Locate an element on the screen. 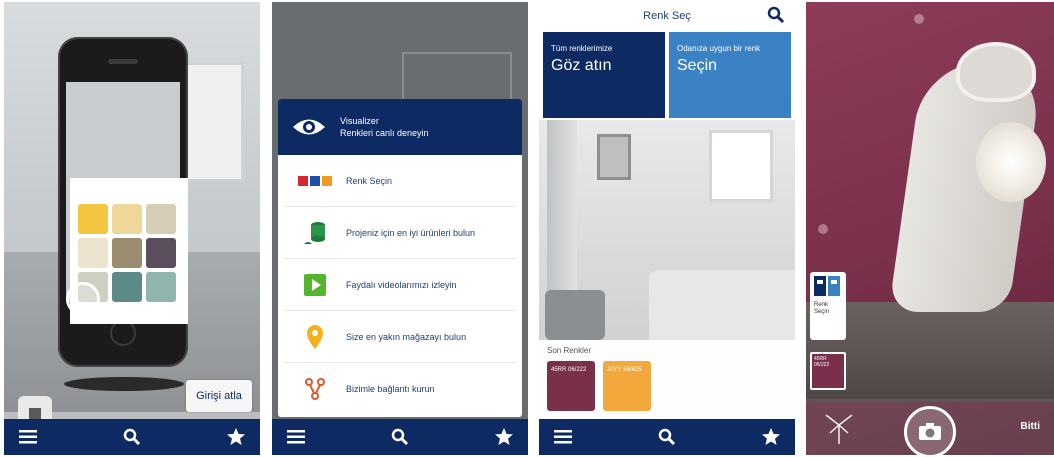  lamp-head is located at coordinates (996, 72).